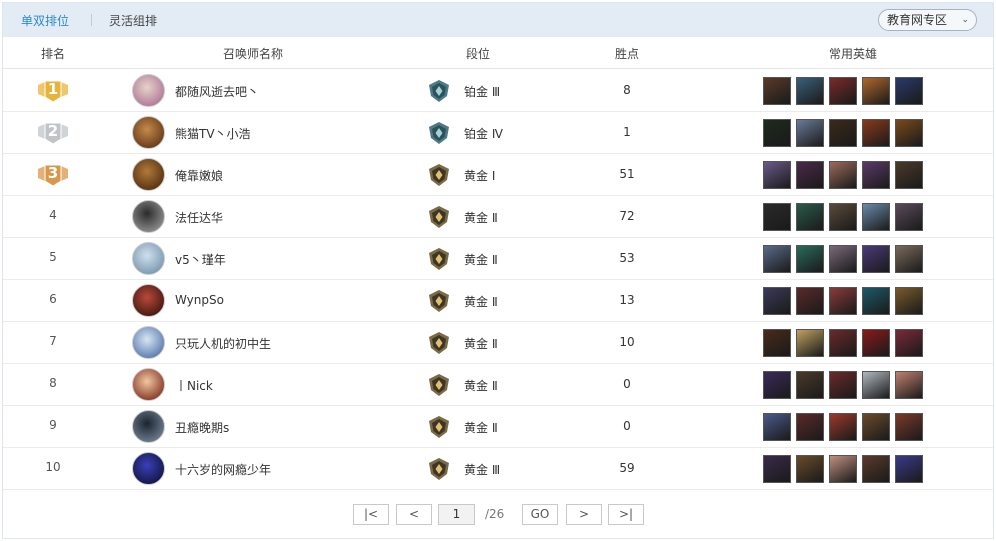  I want to click on table-row: 2 熊猫TV丶小浩 铂金 Ⅳ 1, so click(498, 133).